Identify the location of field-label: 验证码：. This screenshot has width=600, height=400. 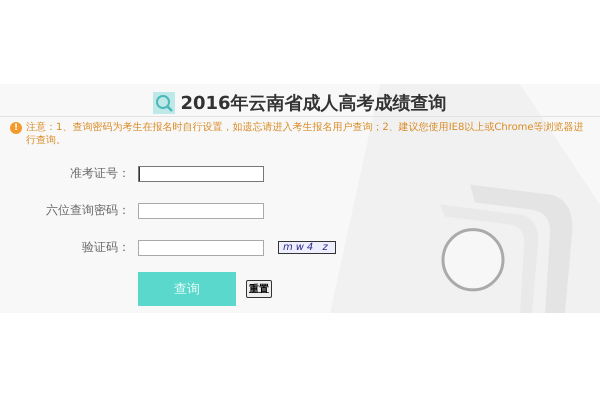
(105, 247).